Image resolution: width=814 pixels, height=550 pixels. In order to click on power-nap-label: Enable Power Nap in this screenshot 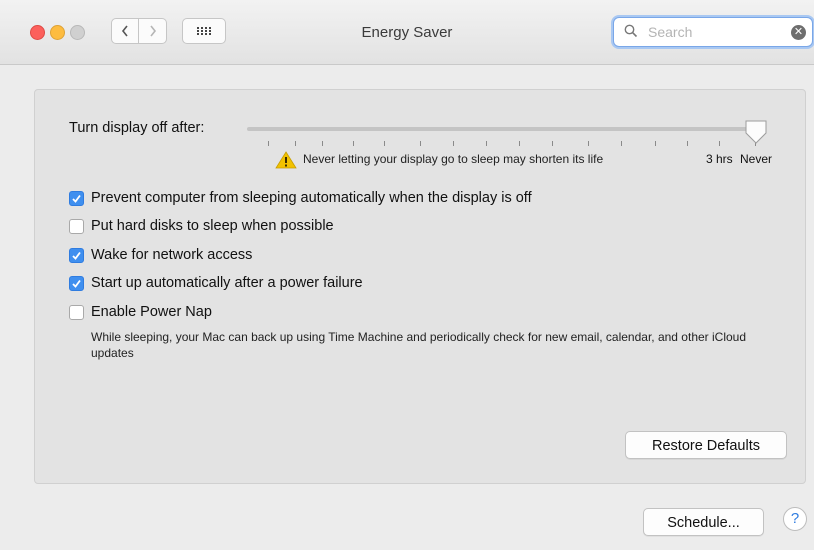, I will do `click(151, 312)`.